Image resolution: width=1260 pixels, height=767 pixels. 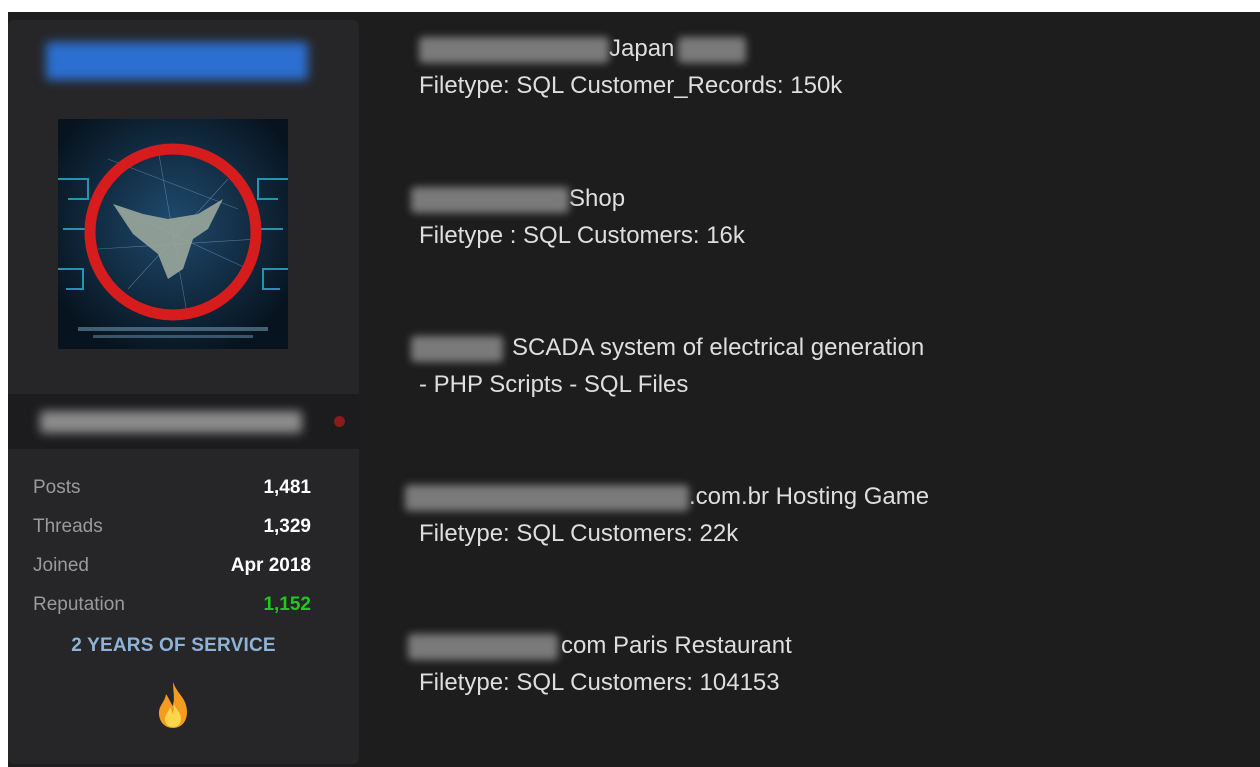 I want to click on listing-title: .com.br Hosting Game, so click(x=809, y=496).